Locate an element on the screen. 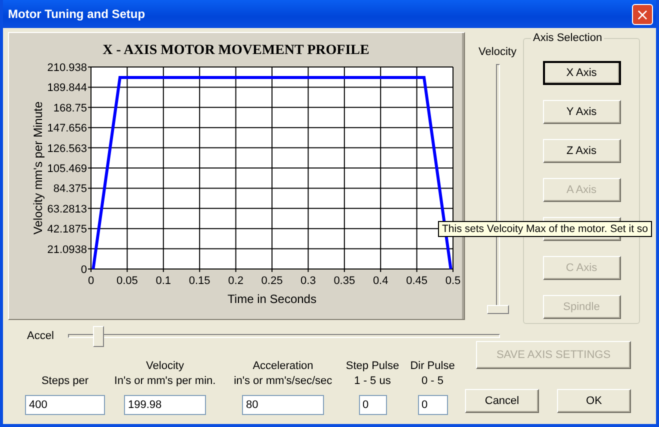 The height and width of the screenshot is (427, 659). field-label: Acceleration is located at coordinates (283, 366).